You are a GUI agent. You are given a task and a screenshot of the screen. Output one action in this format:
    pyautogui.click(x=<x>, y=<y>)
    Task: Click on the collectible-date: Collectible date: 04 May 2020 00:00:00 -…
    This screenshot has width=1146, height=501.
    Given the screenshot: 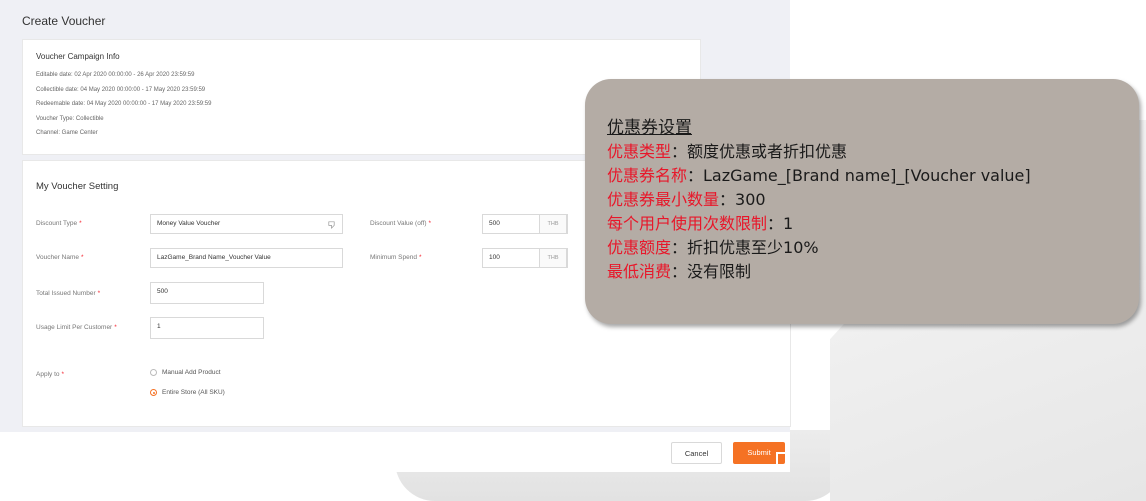 What is the action you would take?
    pyautogui.click(x=121, y=90)
    